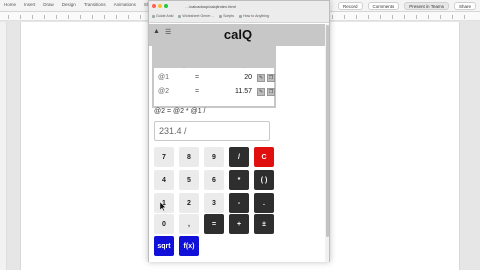 This screenshot has height=270, width=480. What do you see at coordinates (264, 180) in the screenshot?
I see `parentheses-key: ( )` at bounding box center [264, 180].